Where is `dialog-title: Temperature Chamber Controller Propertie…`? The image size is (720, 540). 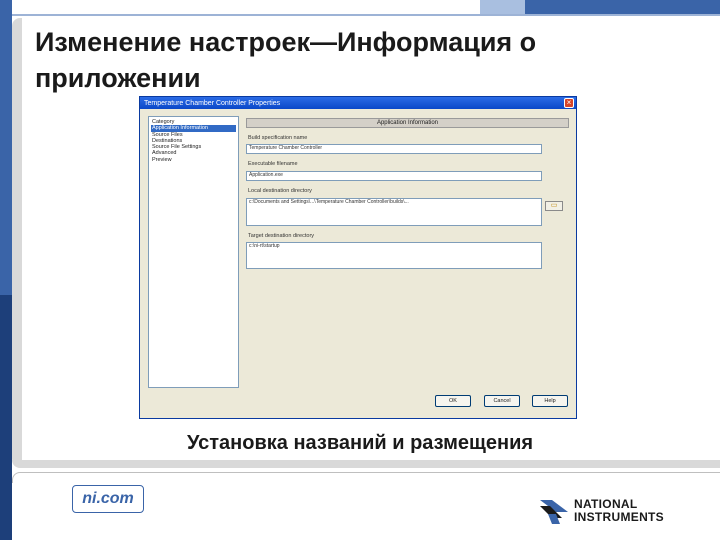
dialog-title: Temperature Chamber Controller Propertie… is located at coordinates (212, 103).